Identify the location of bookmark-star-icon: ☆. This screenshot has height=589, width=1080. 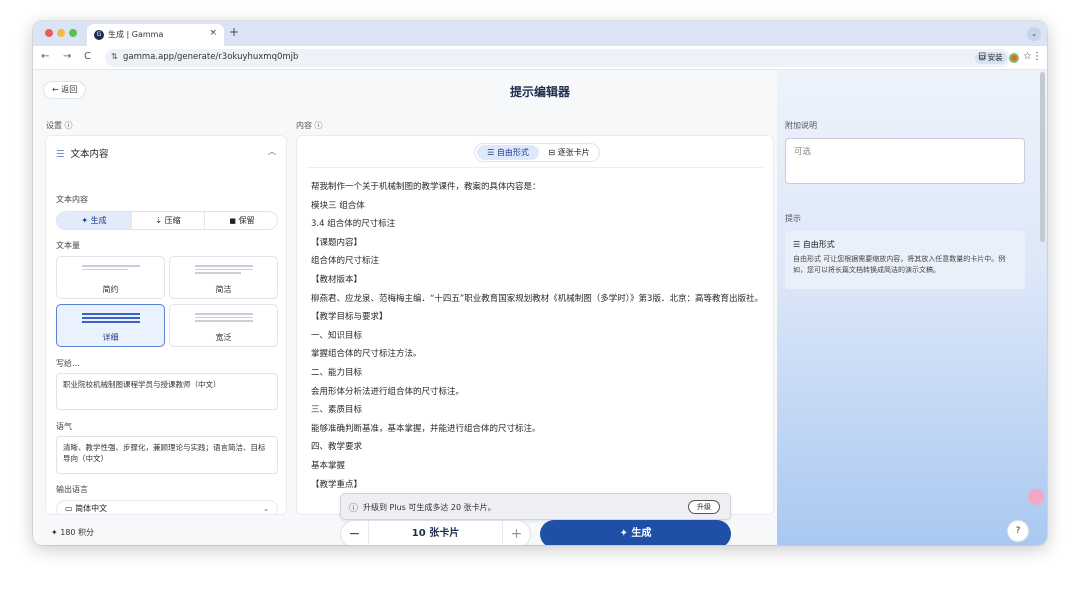
(1027, 56).